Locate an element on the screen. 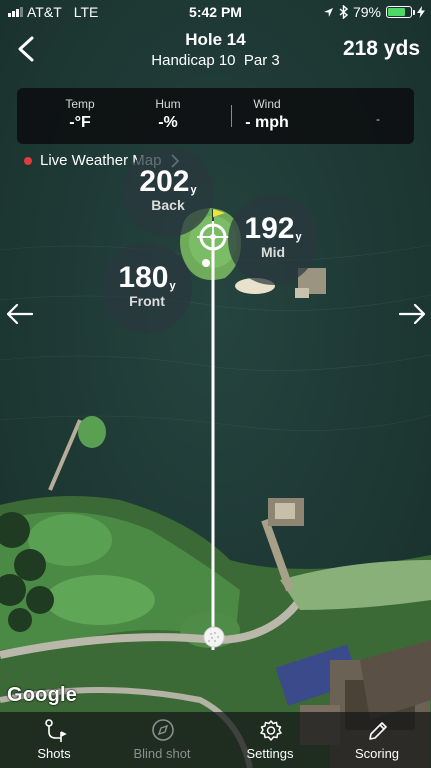 The height and width of the screenshot is (768, 431). nav-settings: Settings is located at coordinates (270, 740).